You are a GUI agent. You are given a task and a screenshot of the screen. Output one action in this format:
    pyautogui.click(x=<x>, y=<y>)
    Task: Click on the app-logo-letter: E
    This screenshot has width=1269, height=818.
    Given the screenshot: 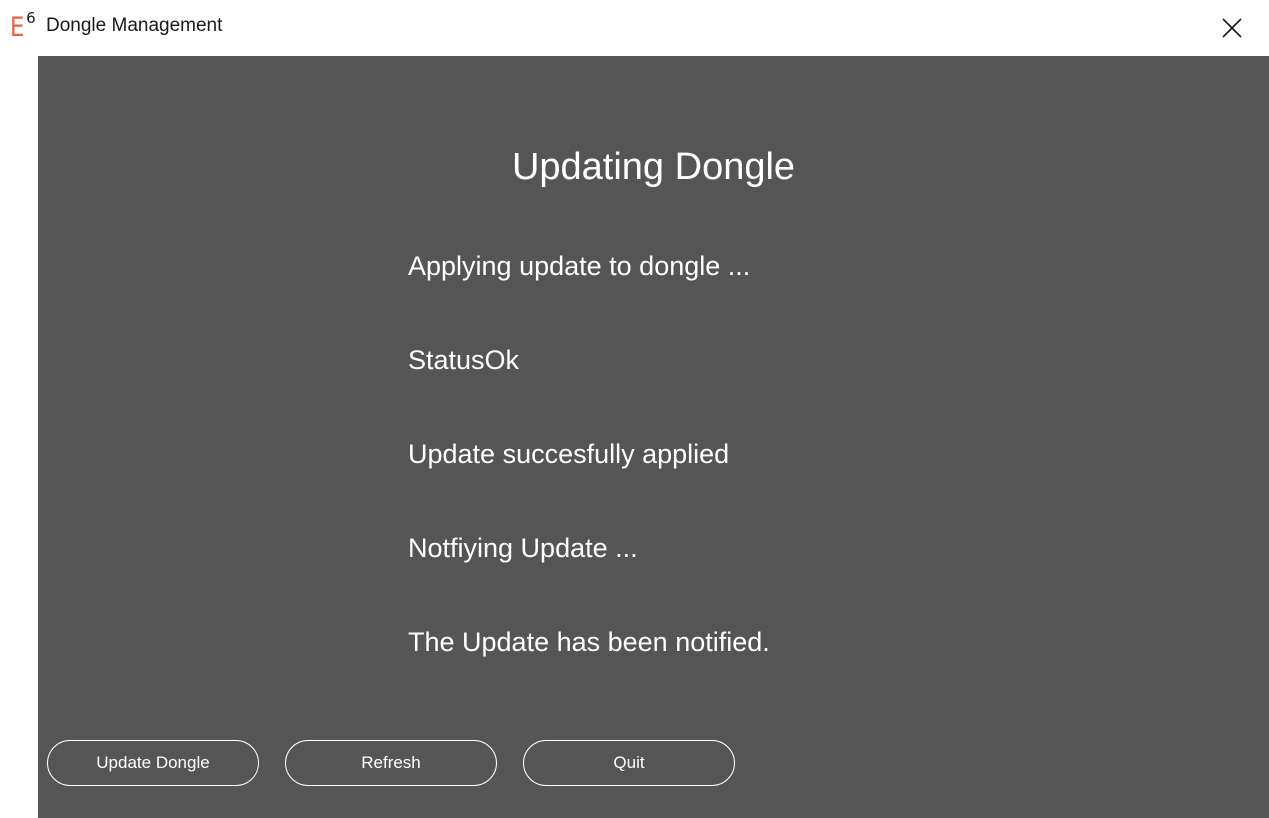 What is the action you would take?
    pyautogui.click(x=17, y=27)
    